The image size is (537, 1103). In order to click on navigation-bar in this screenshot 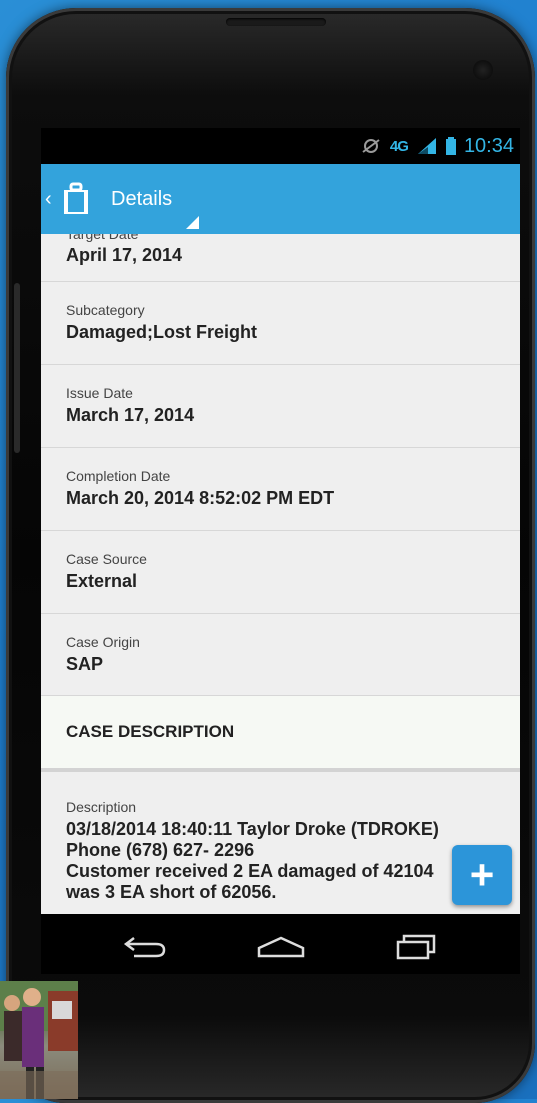, I will do `click(280, 944)`.